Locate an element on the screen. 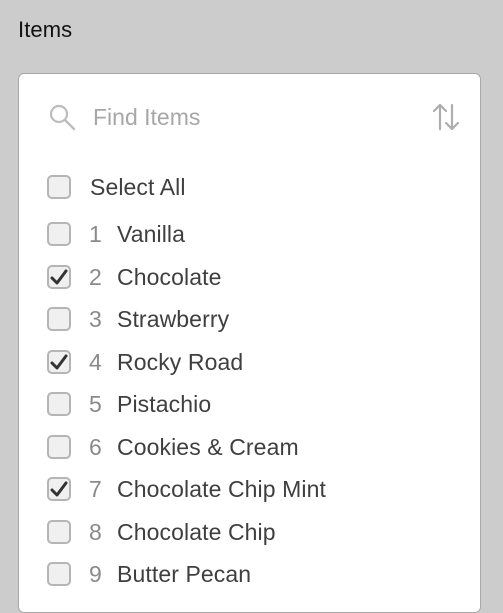 The width and height of the screenshot is (503, 613). item-label: Butter Pecan is located at coordinates (184, 573).